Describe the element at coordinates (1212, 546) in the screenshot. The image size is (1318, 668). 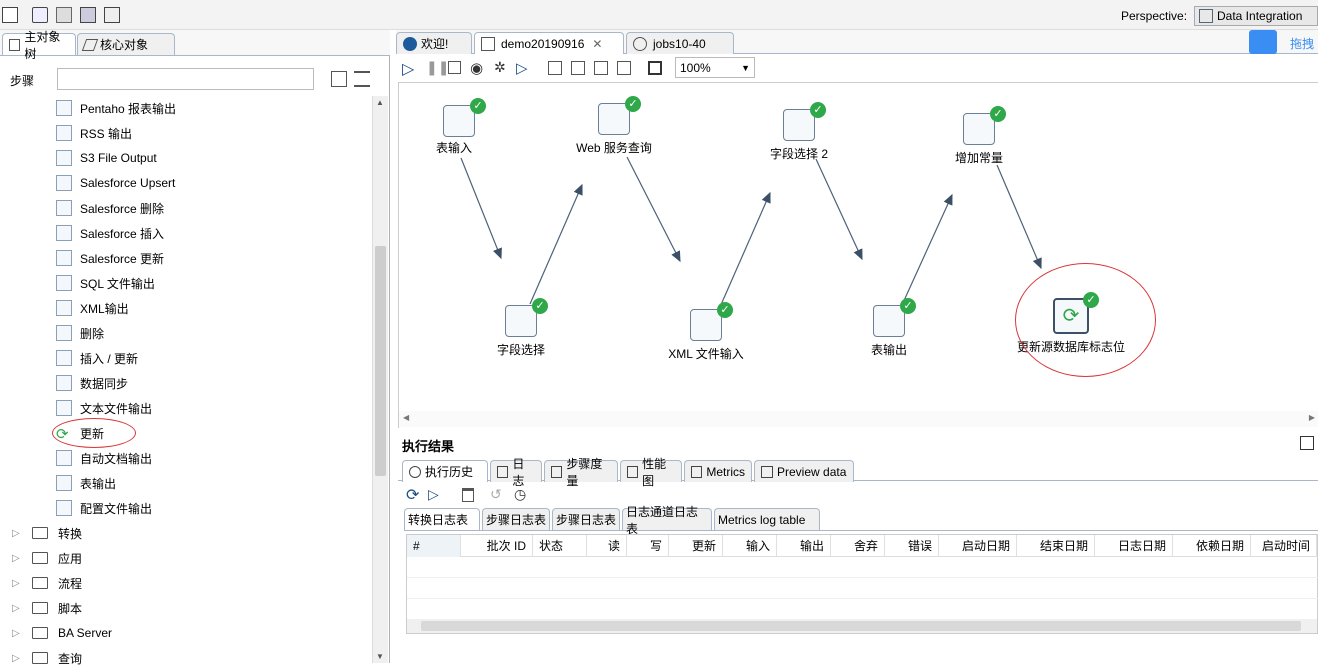
I see `column-header: 依赖日期` at that location.